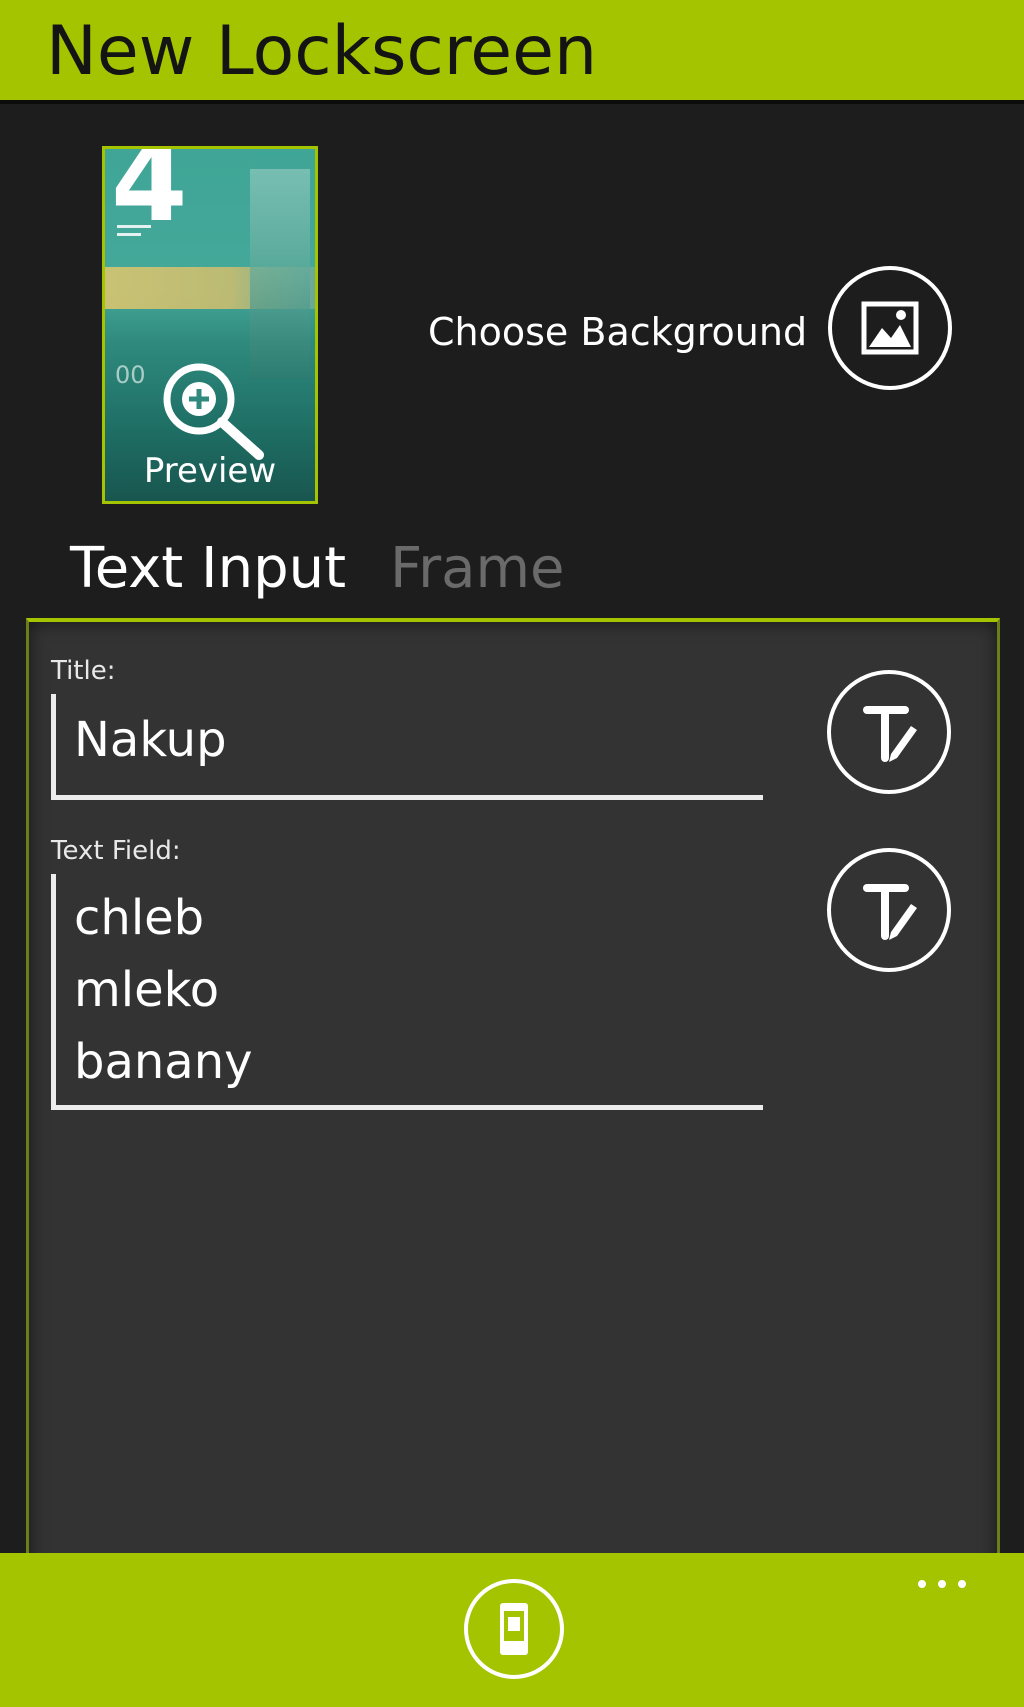  Describe the element at coordinates (280, 274) in the screenshot. I see `preview-background-dock` at that location.